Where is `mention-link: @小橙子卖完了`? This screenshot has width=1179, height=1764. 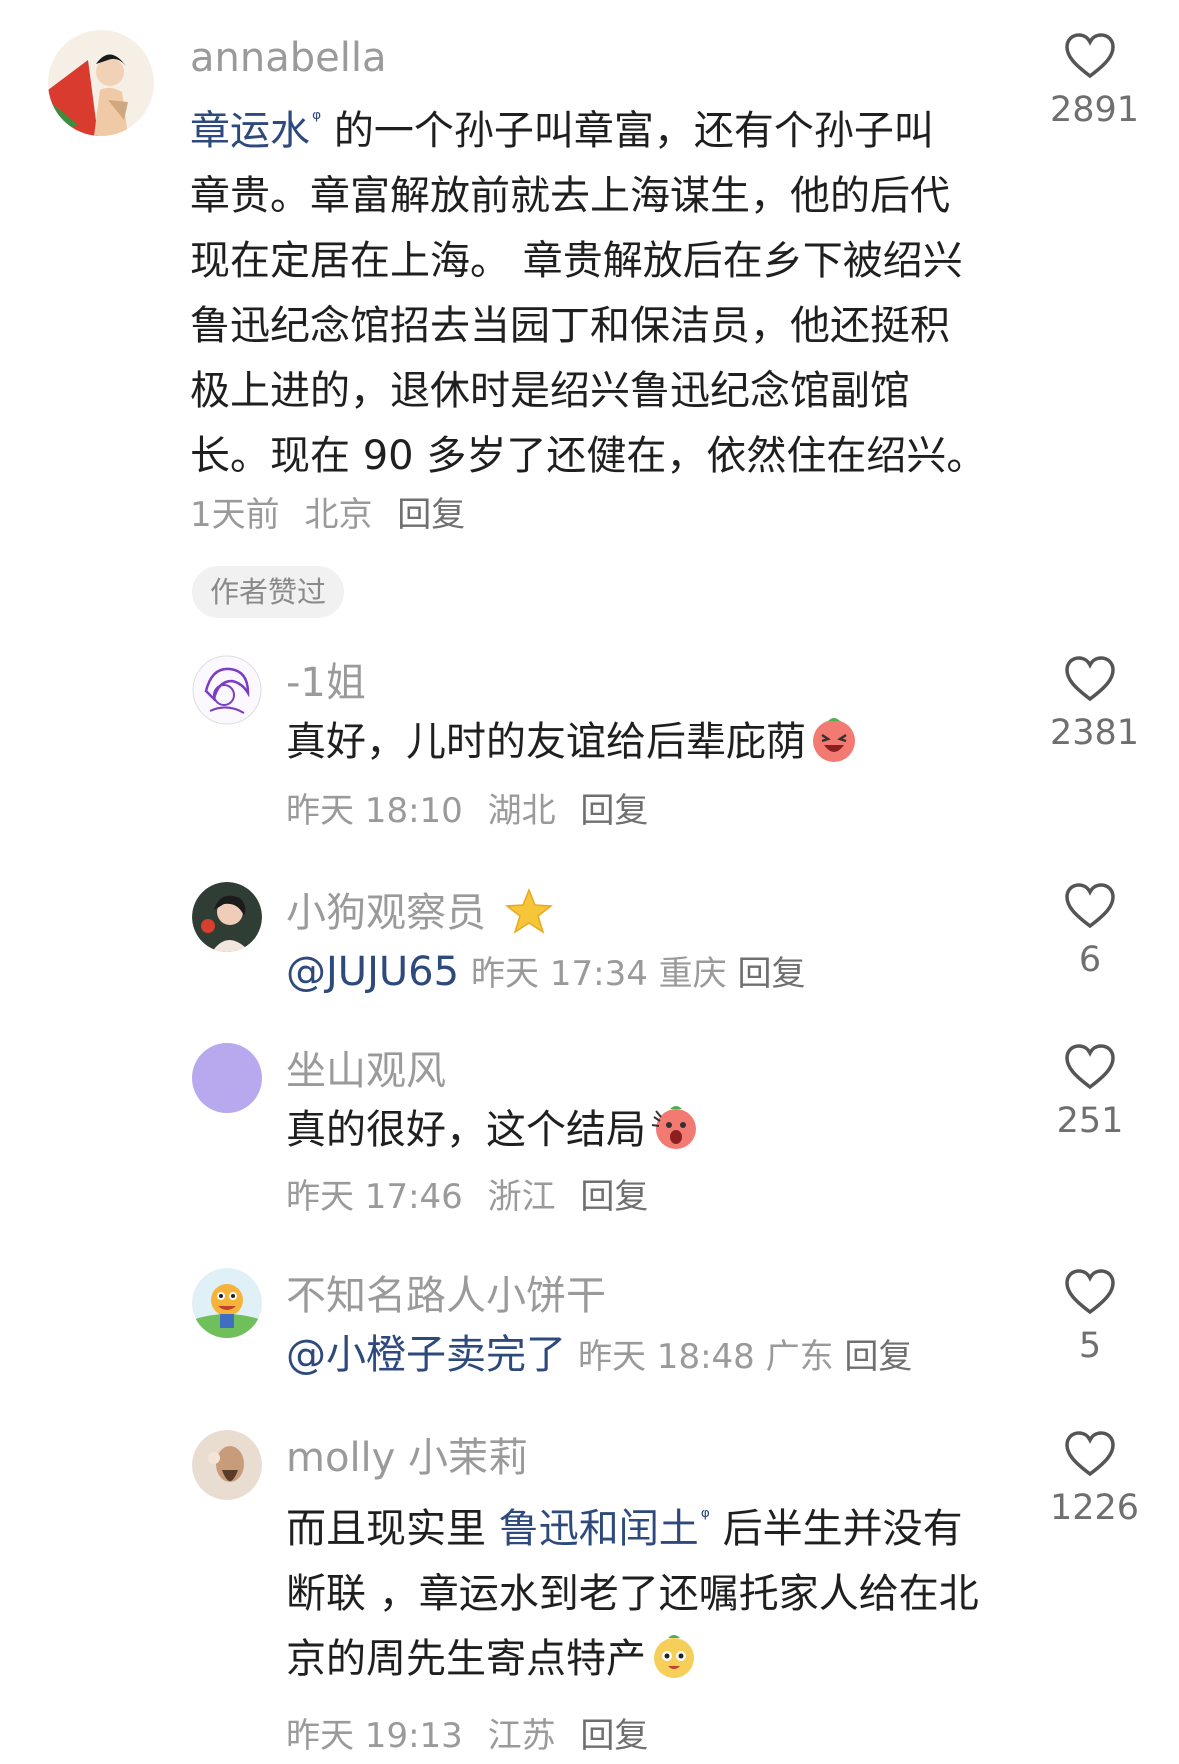 mention-link: @小橙子卖完了 is located at coordinates (426, 1355).